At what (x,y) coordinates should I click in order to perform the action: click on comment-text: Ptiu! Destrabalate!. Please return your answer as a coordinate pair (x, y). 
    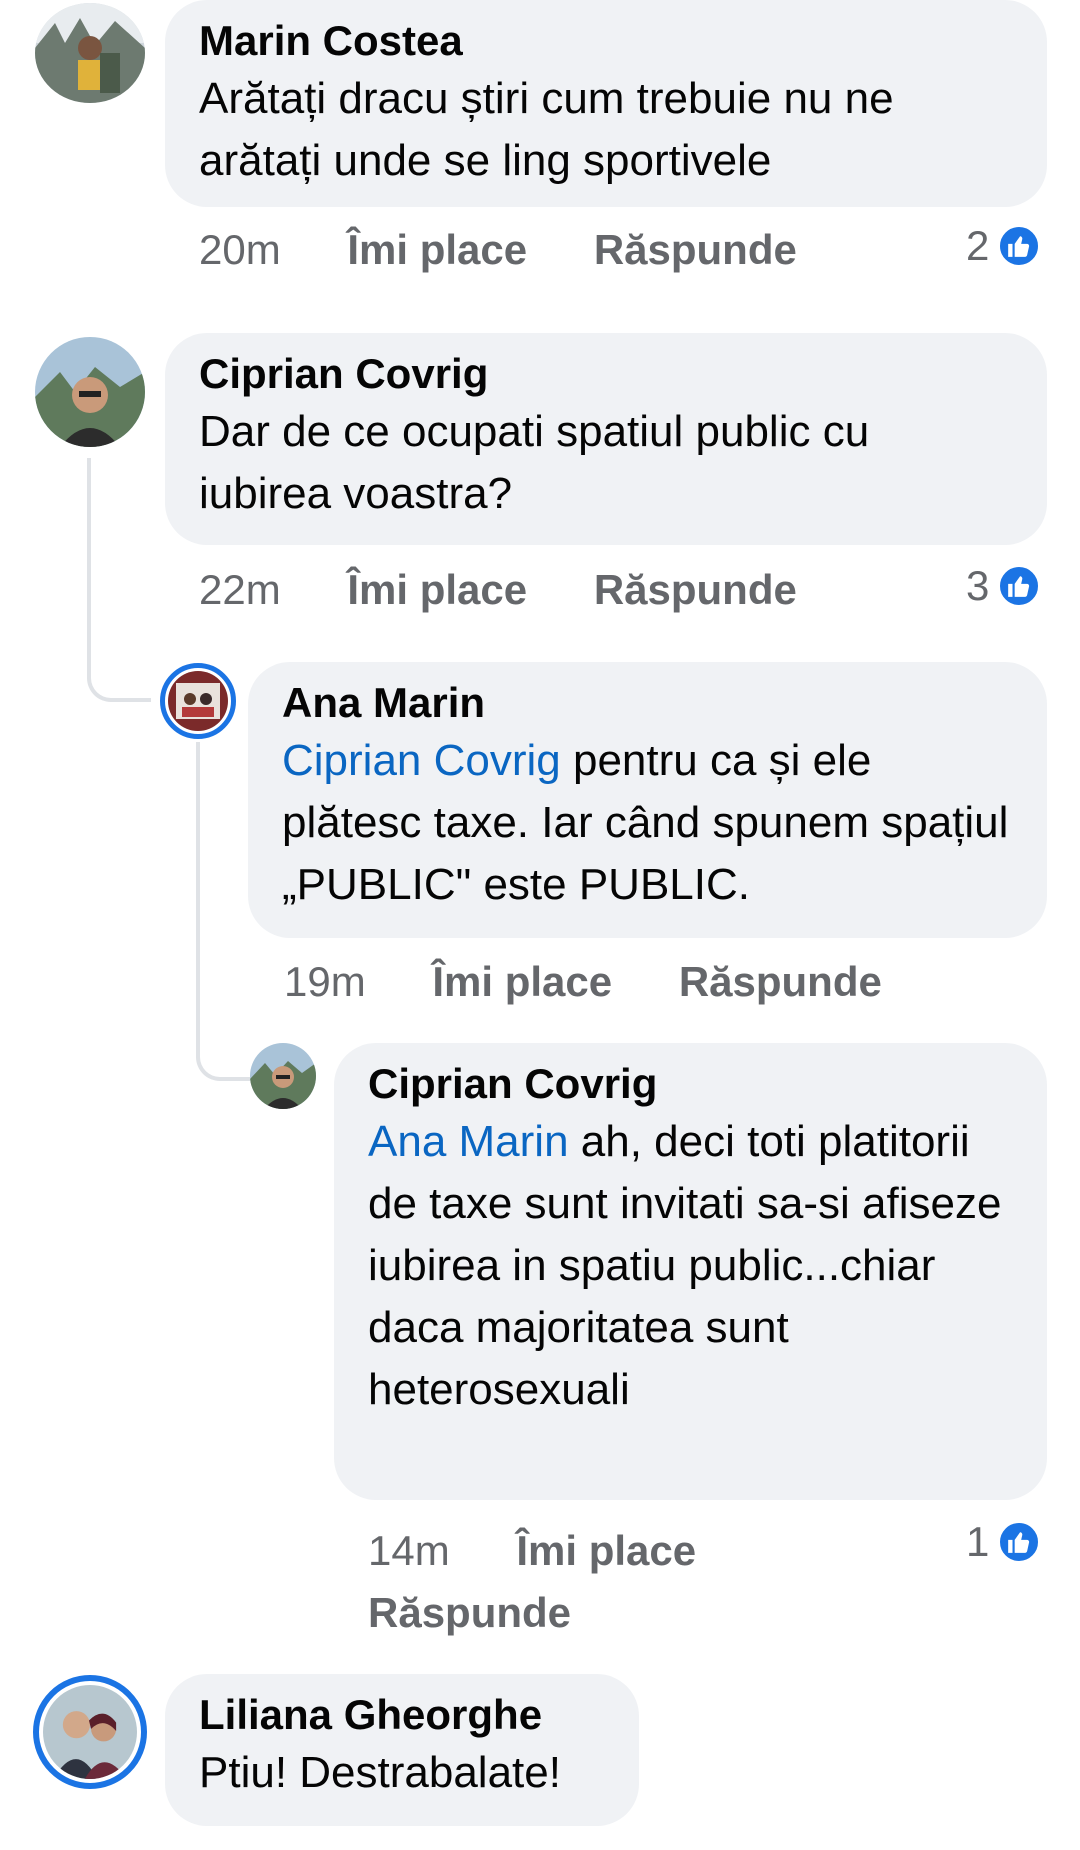
    Looking at the image, I should click on (380, 1772).